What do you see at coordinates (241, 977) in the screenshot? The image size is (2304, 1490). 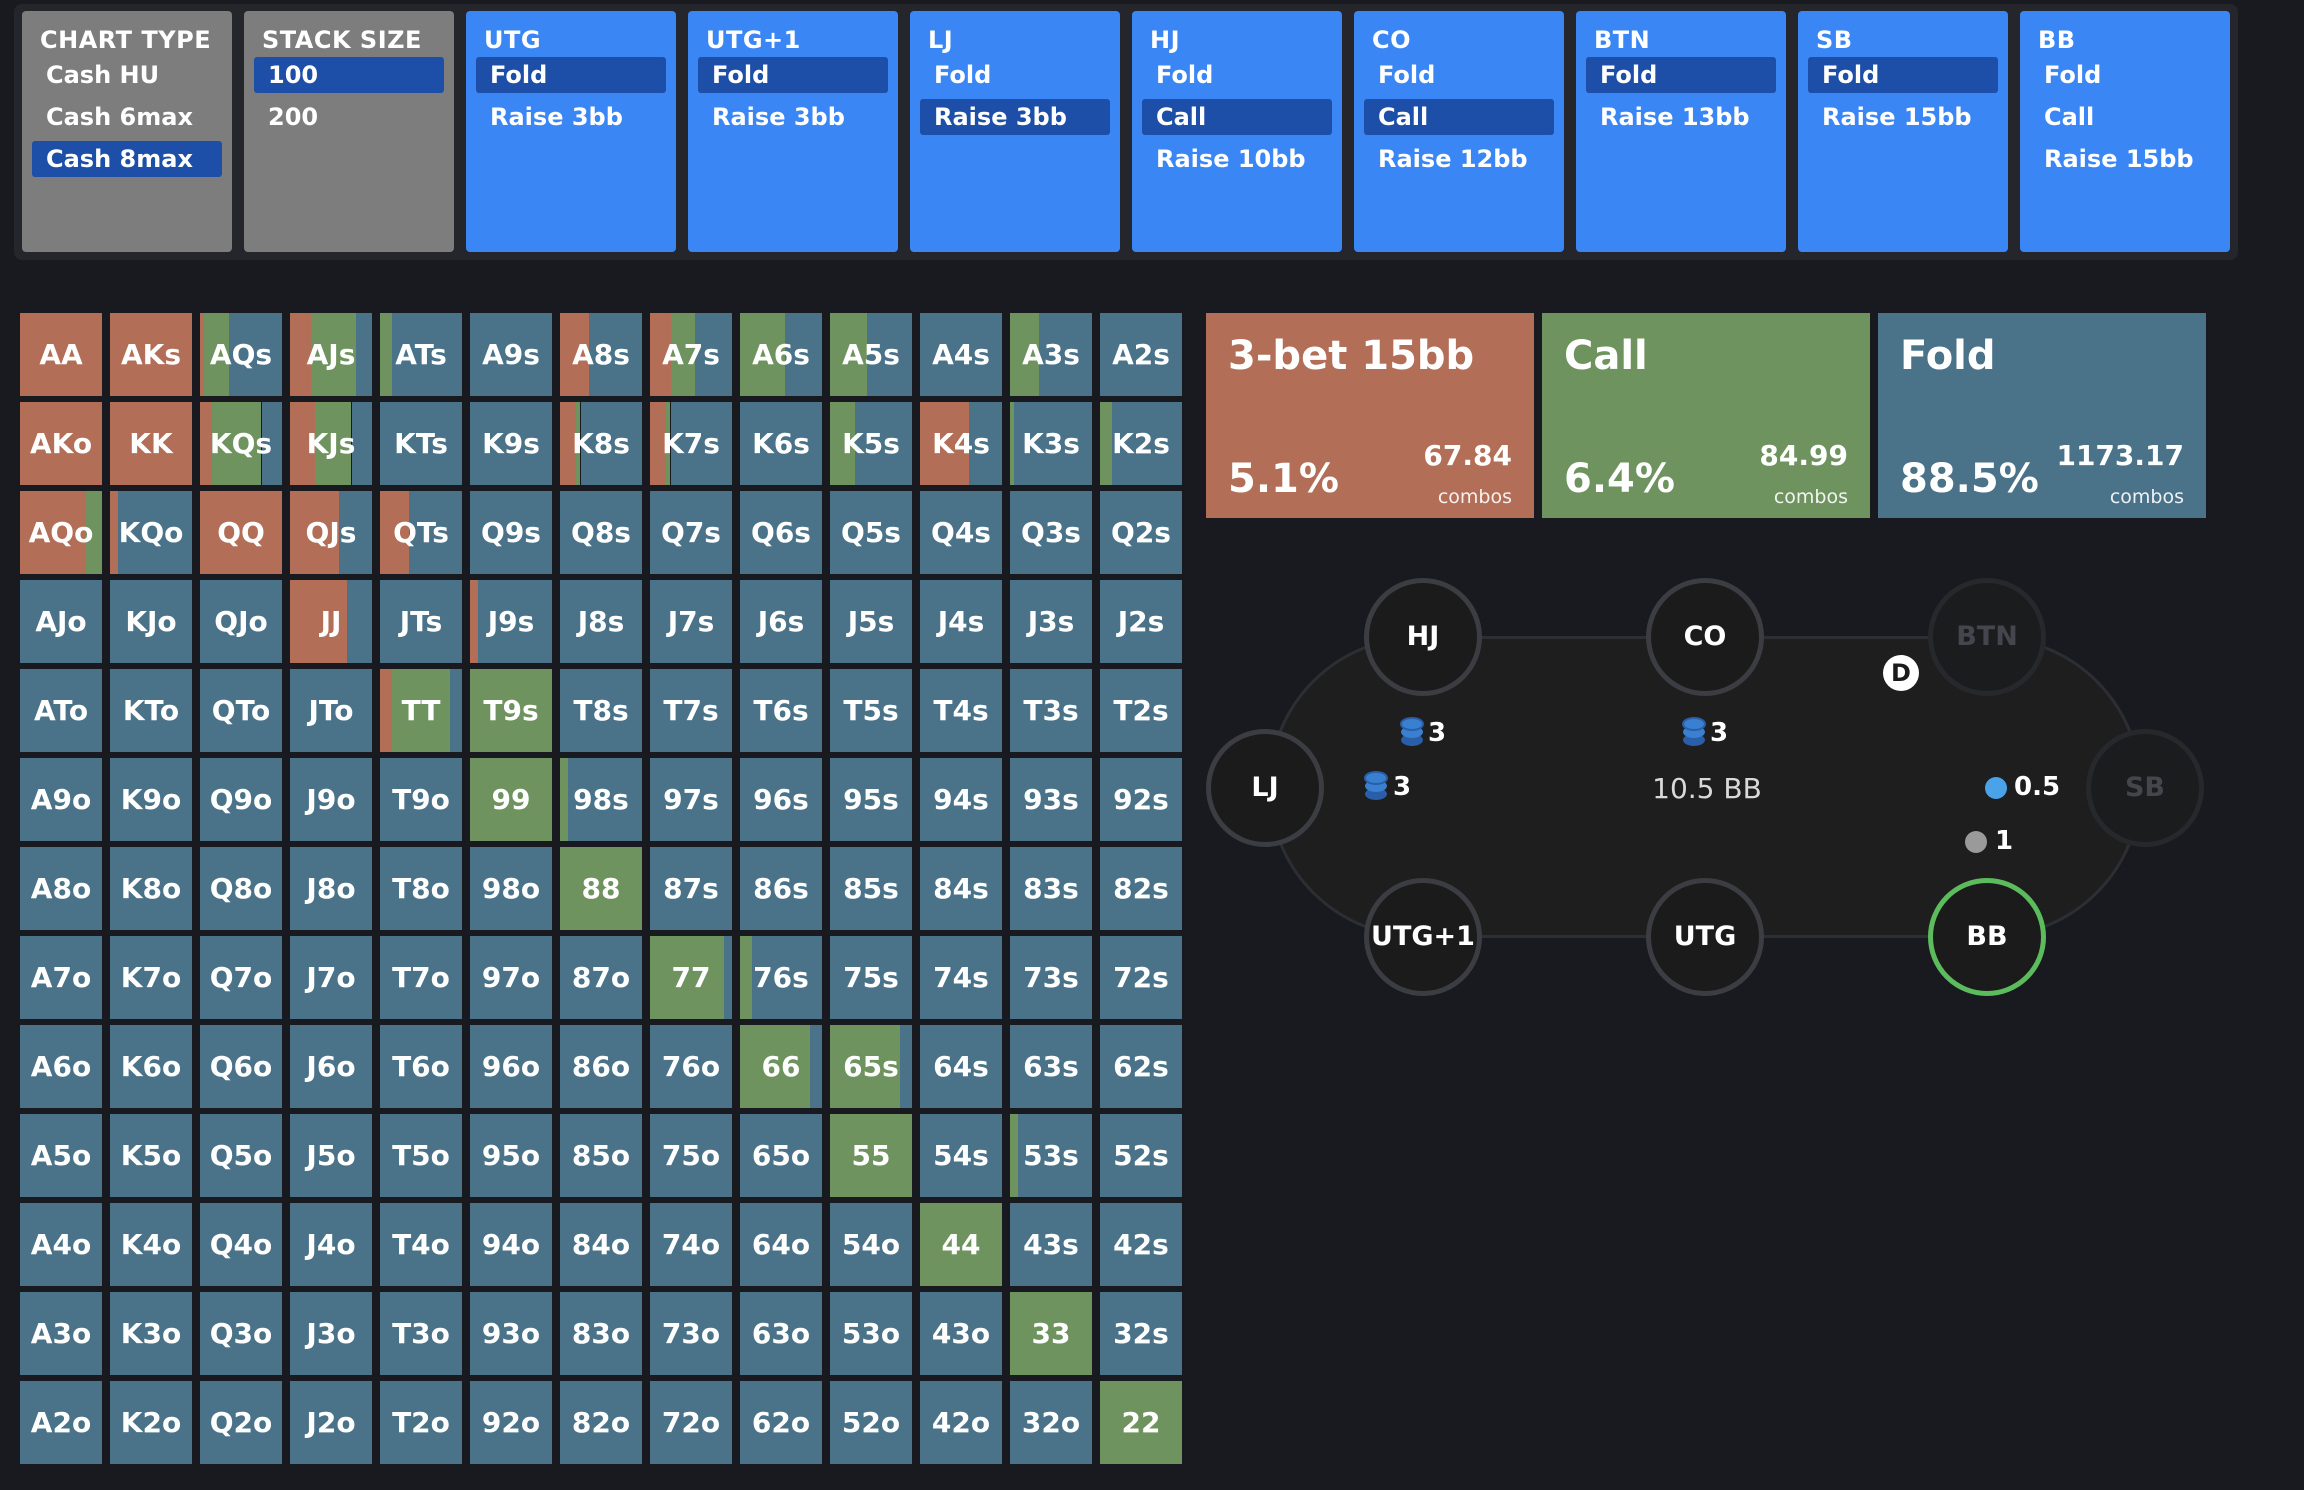 I see `hand-cell: Q7o` at bounding box center [241, 977].